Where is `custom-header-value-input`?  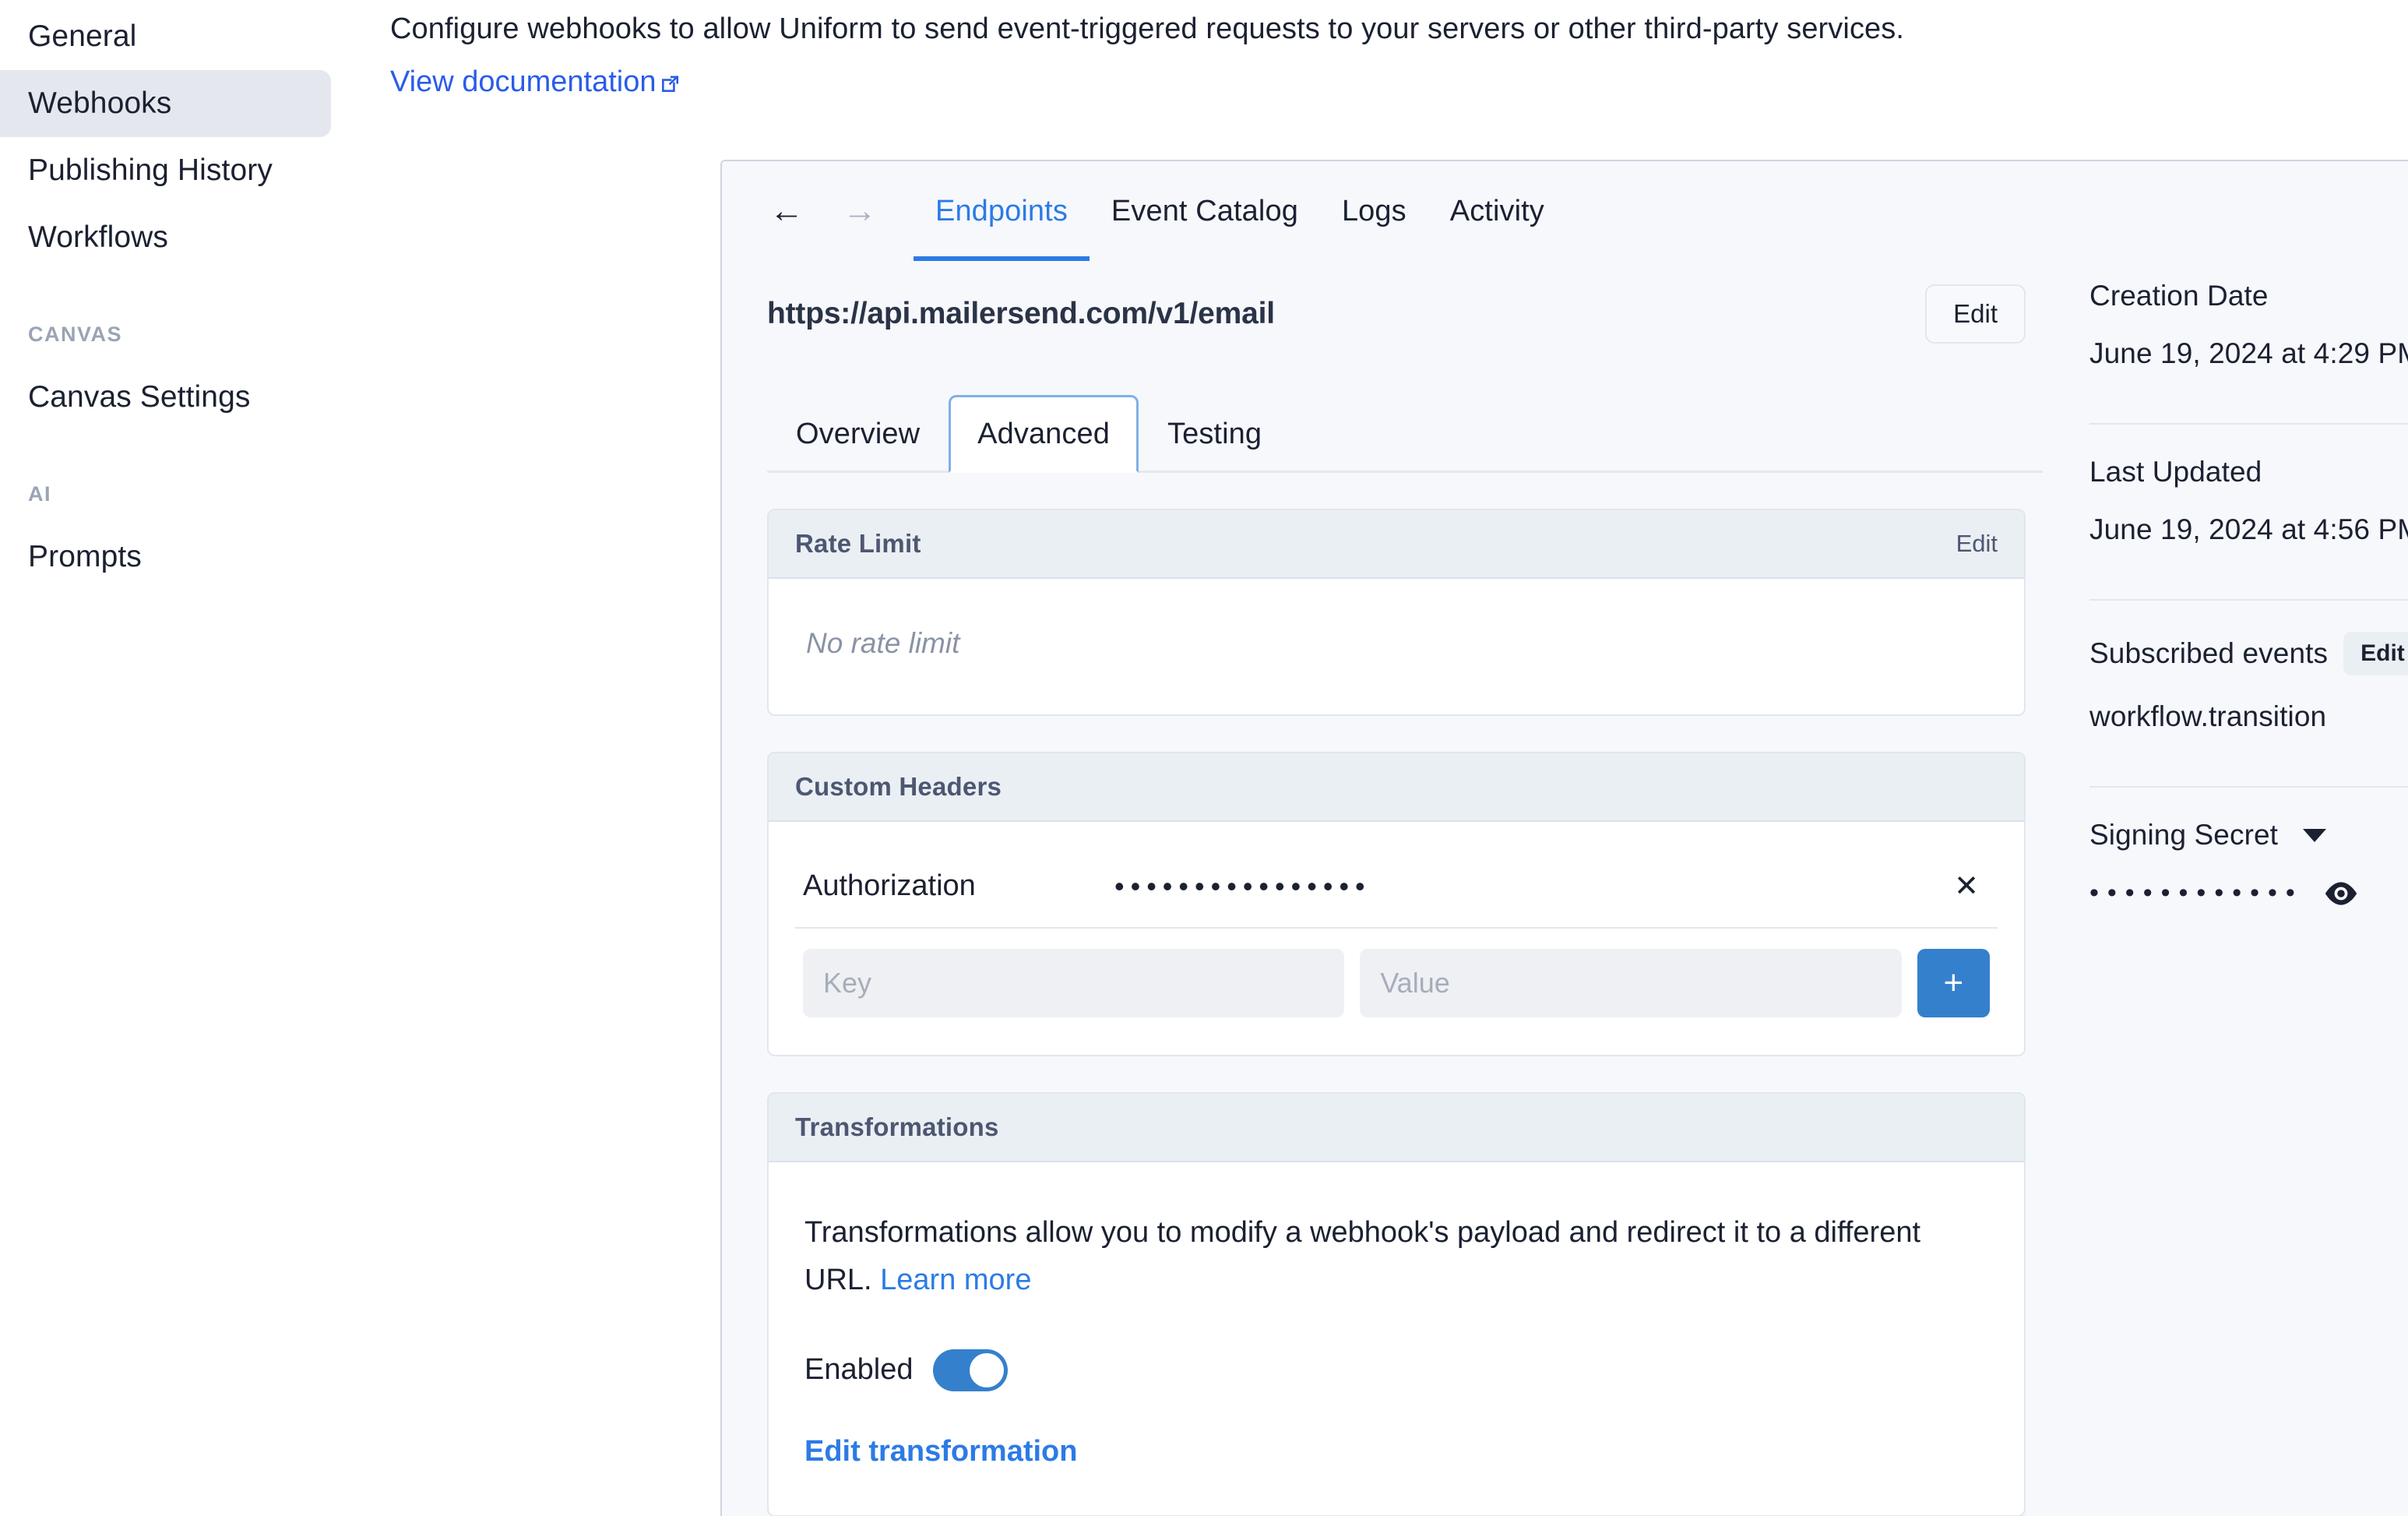
custom-header-value-input is located at coordinates (1631, 983).